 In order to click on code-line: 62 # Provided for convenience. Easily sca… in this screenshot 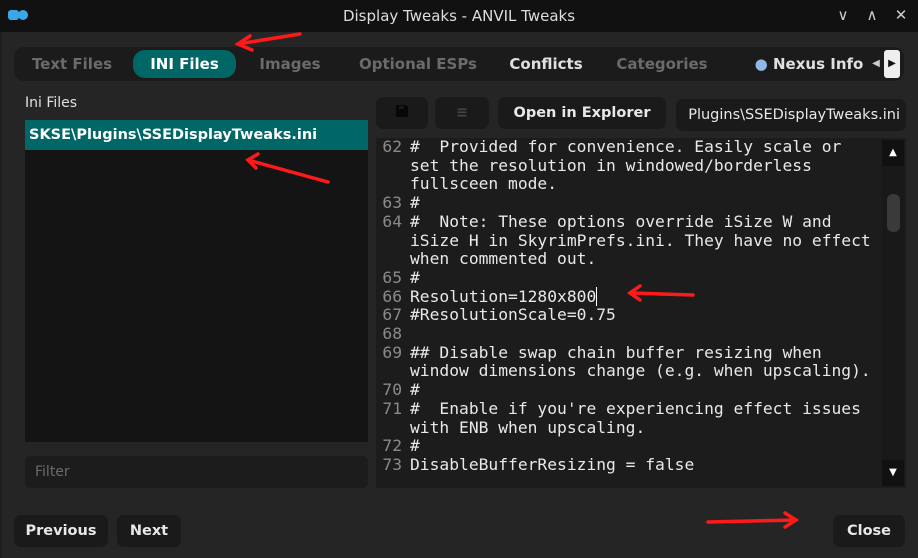, I will do `click(624, 166)`.